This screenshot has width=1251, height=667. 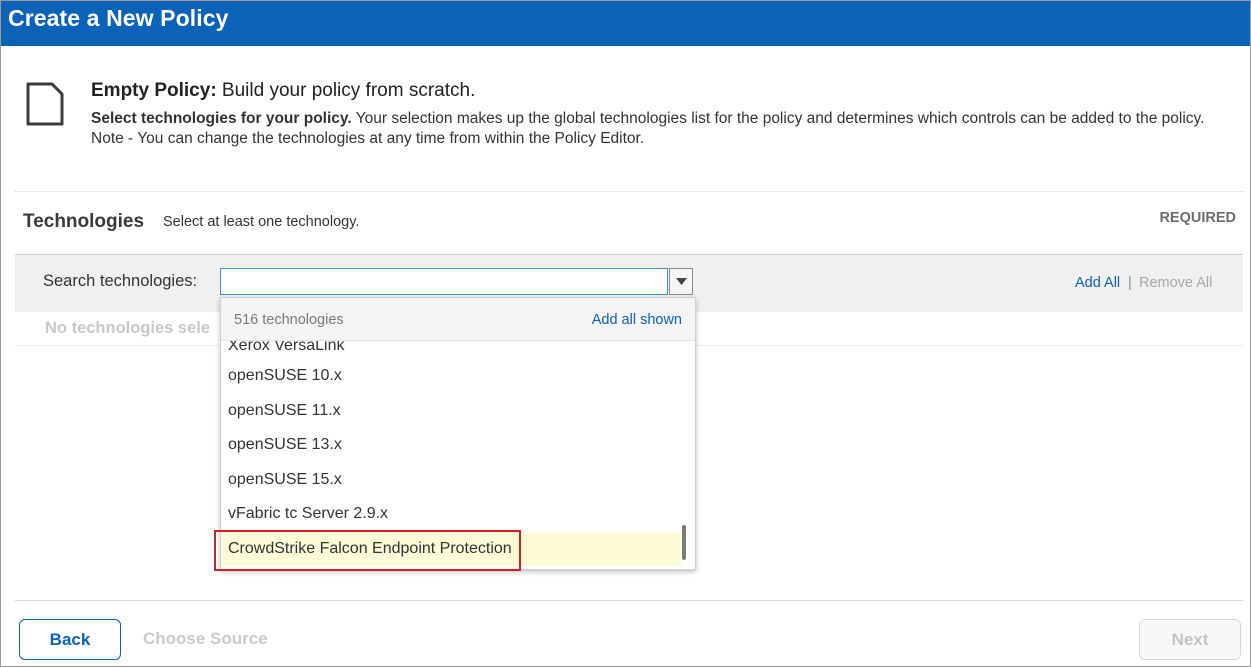 I want to click on dropdown-scrollbar, so click(x=684, y=542).